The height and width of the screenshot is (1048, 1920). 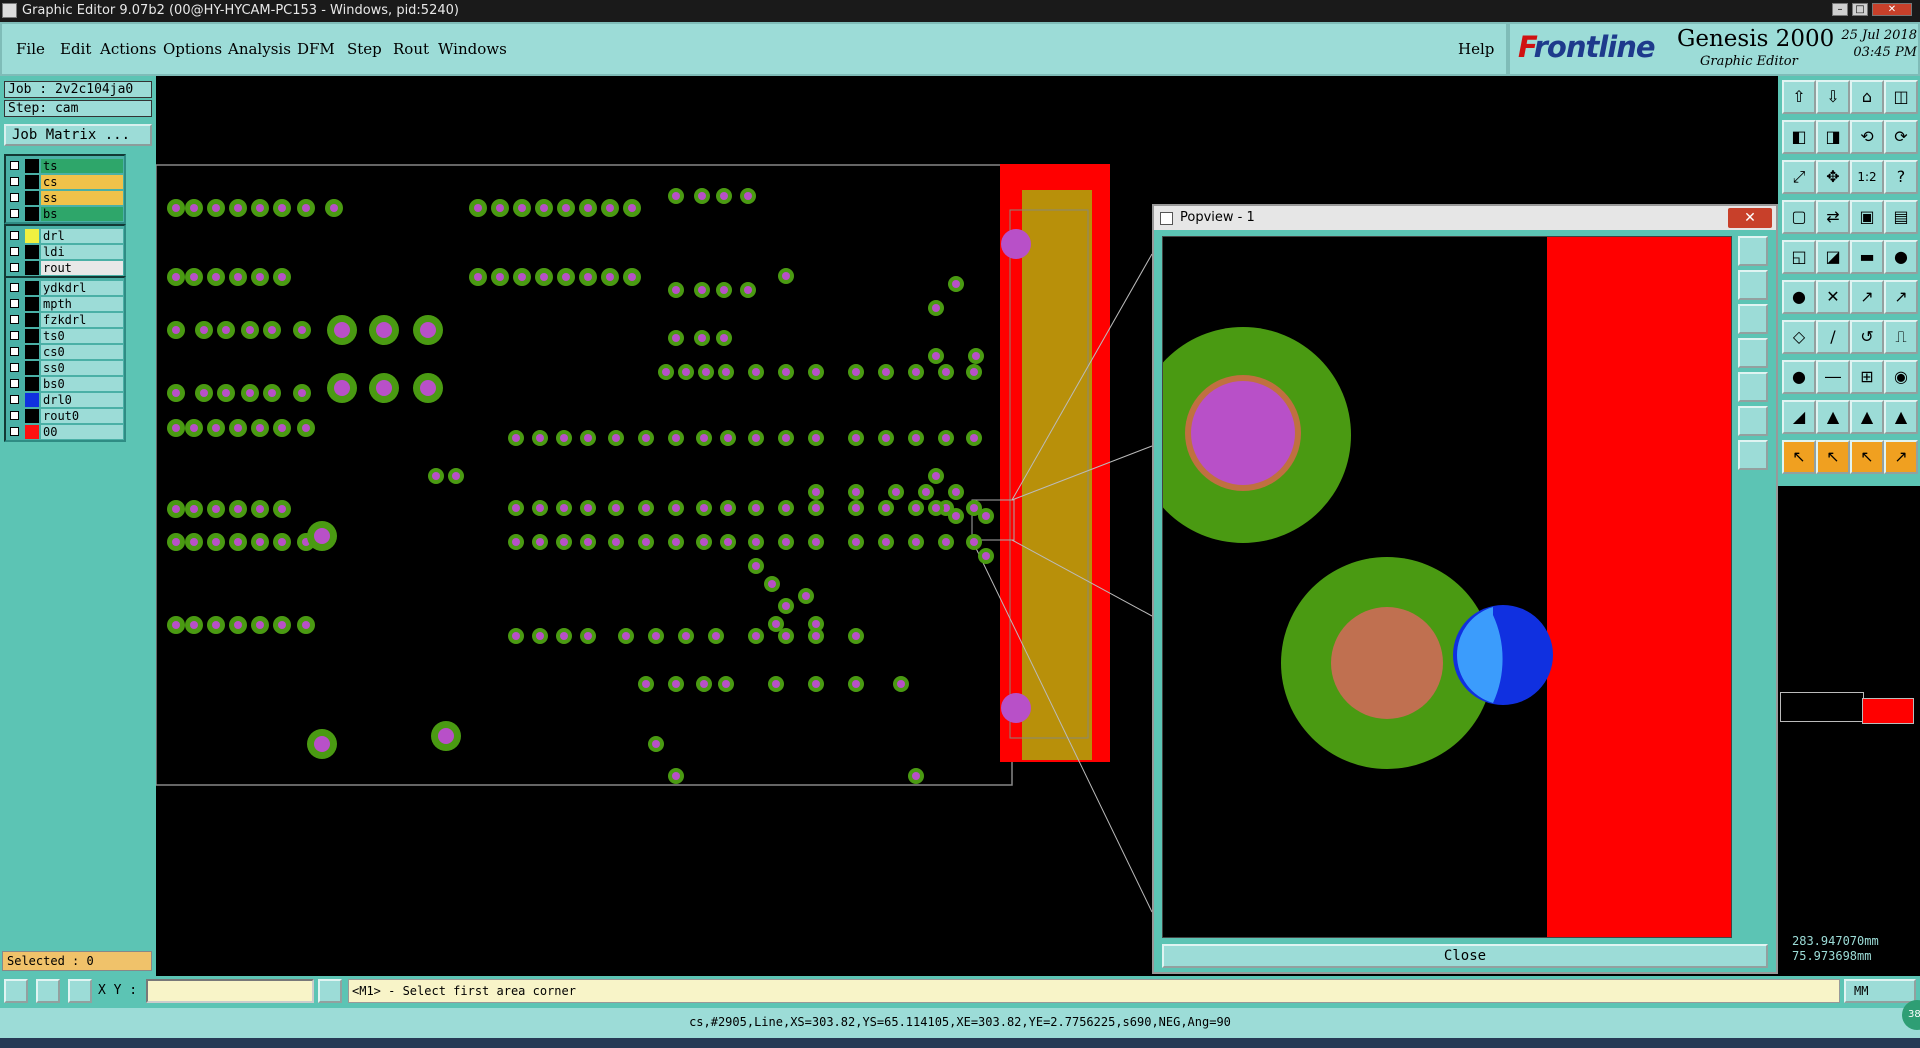 What do you see at coordinates (1799, 257) in the screenshot?
I see `tool1-tool-icon: ◱` at bounding box center [1799, 257].